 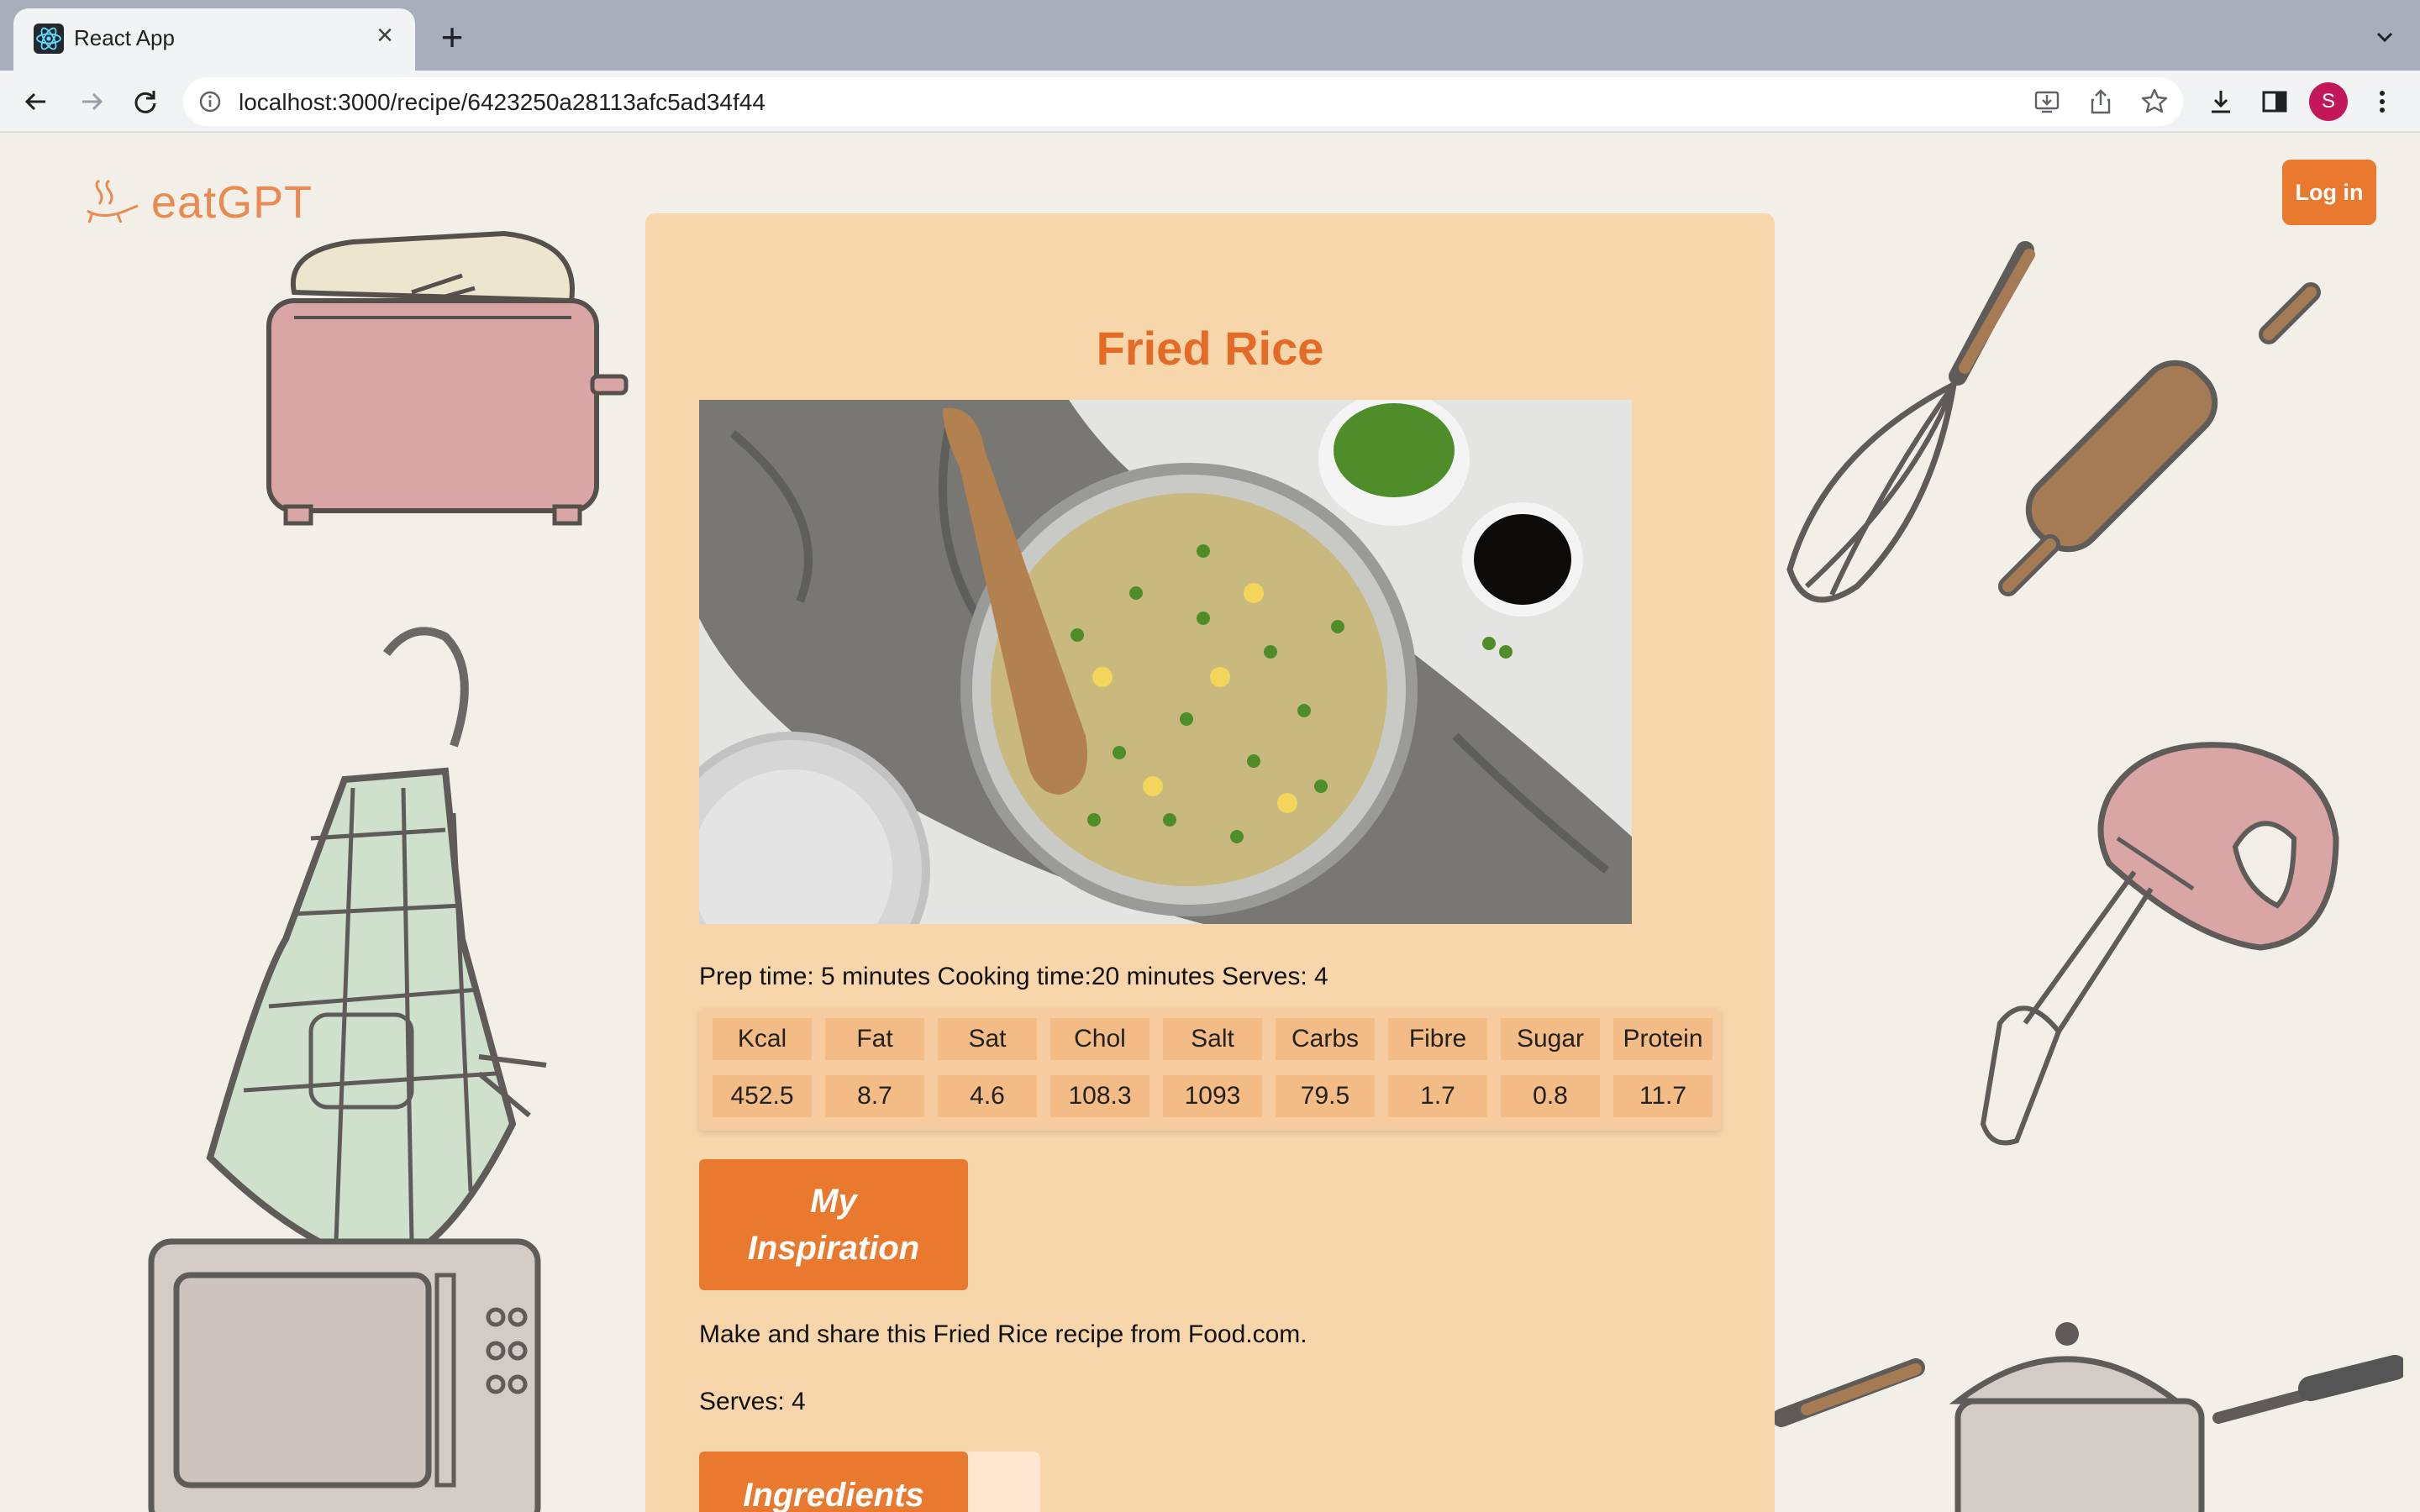 What do you see at coordinates (2101, 102) in the screenshot?
I see `share-icon` at bounding box center [2101, 102].